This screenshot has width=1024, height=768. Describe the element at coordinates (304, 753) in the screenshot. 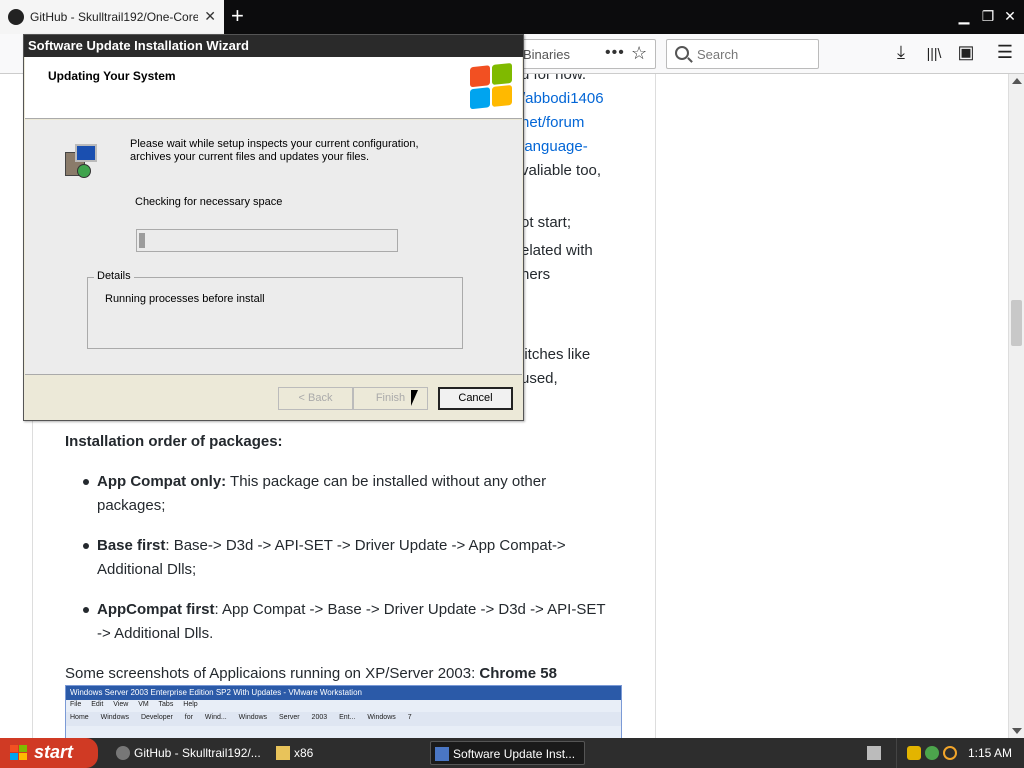

I see `taskbar-item-label: x86` at that location.